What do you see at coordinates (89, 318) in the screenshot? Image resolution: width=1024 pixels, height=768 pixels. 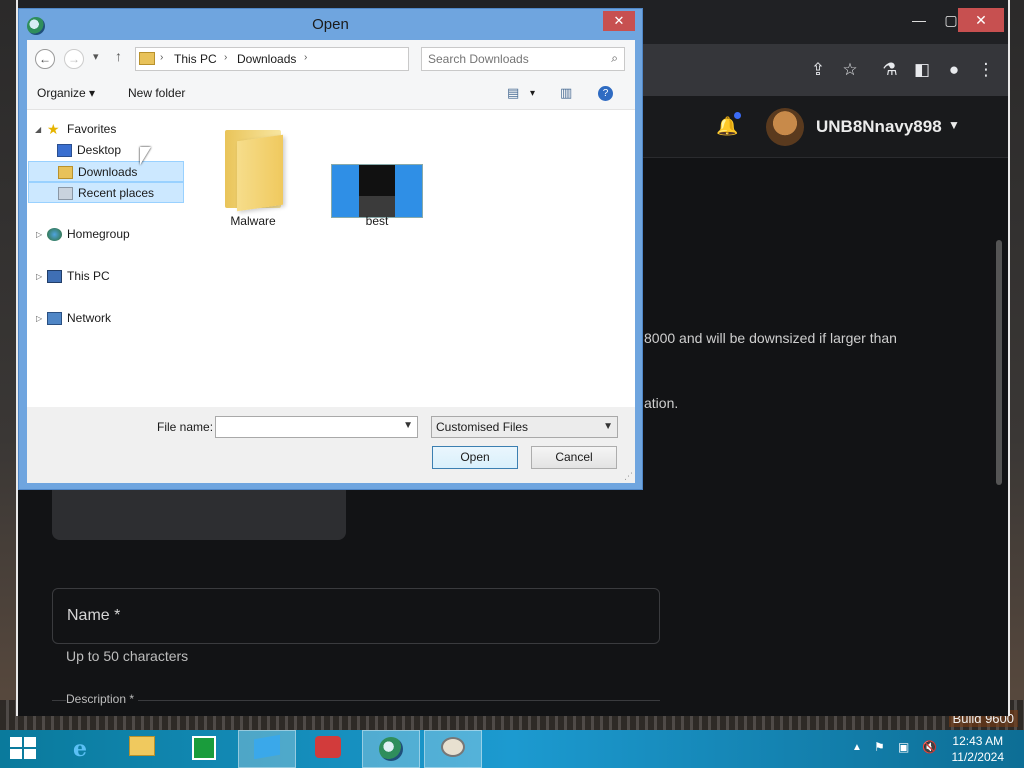 I see `tree-label-network: Network` at bounding box center [89, 318].